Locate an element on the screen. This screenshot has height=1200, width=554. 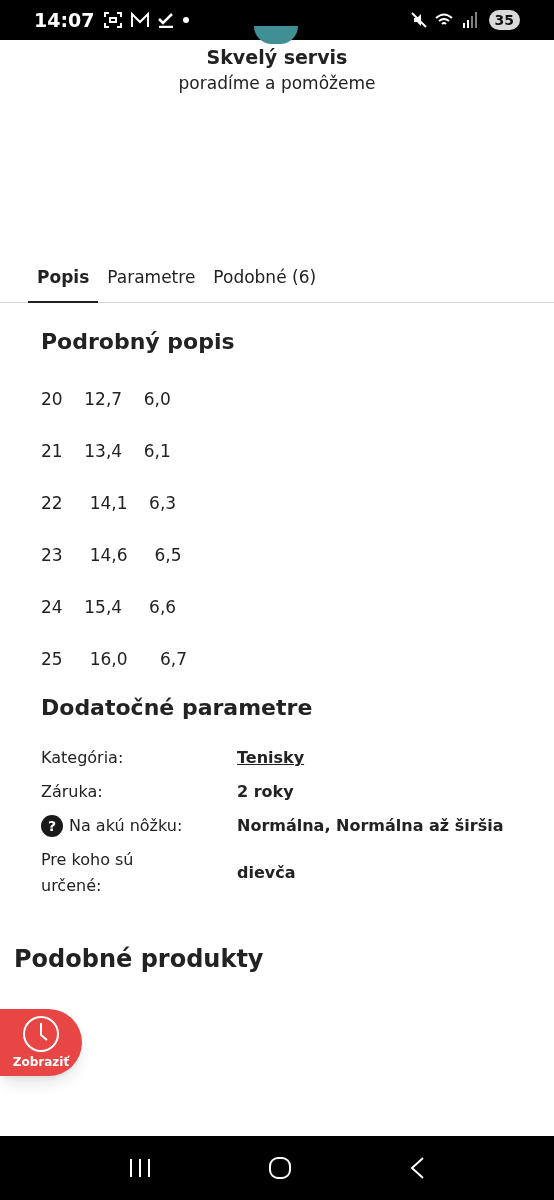
check-icon is located at coordinates (166, 20).